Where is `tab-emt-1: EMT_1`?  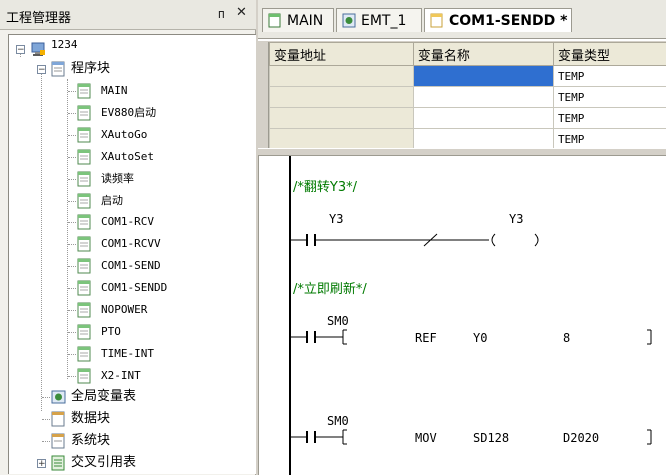
tab-emt-1: EMT_1 is located at coordinates (379, 20).